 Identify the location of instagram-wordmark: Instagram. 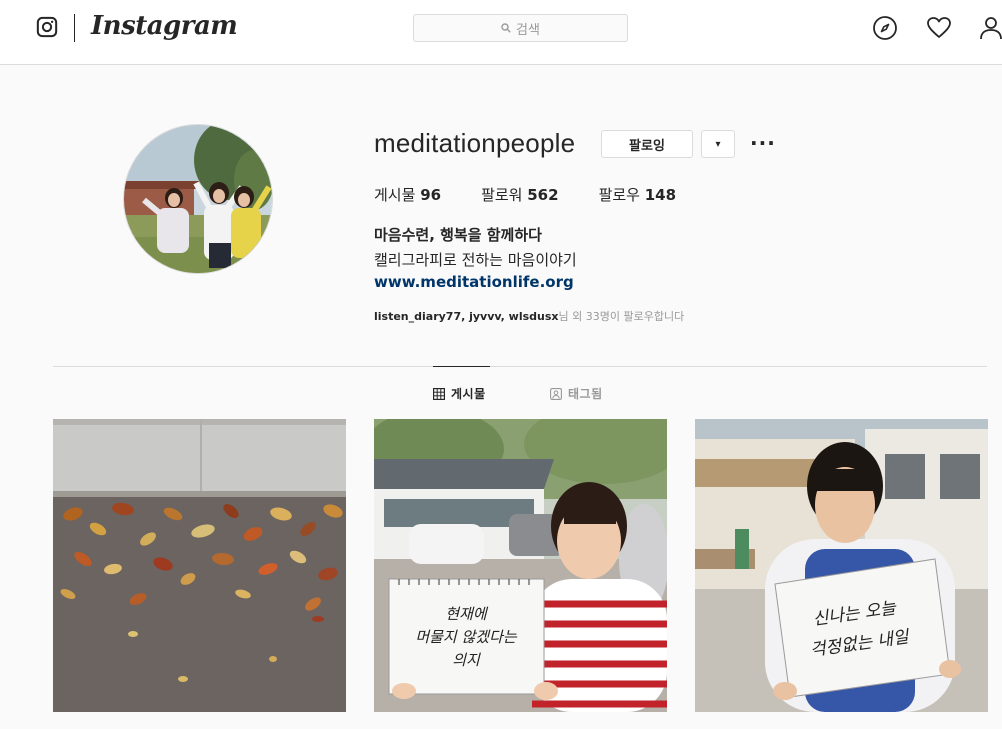
(164, 26).